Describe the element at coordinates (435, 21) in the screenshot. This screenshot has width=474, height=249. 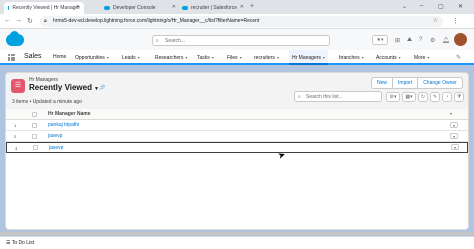
I see `bookmark-star-icon: ☆` at that location.